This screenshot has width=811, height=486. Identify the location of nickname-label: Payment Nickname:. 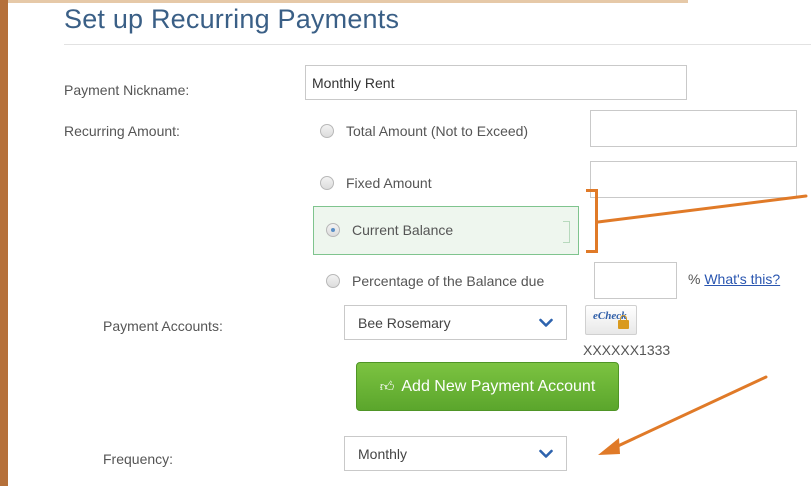
(127, 90).